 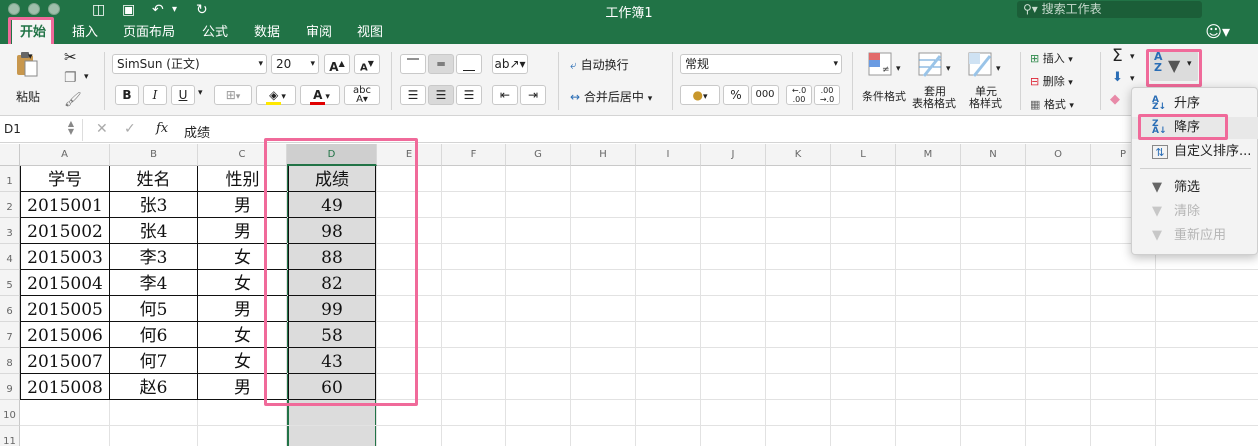 What do you see at coordinates (295, 64) in the screenshot?
I see `font-size-select: 20 ▾` at bounding box center [295, 64].